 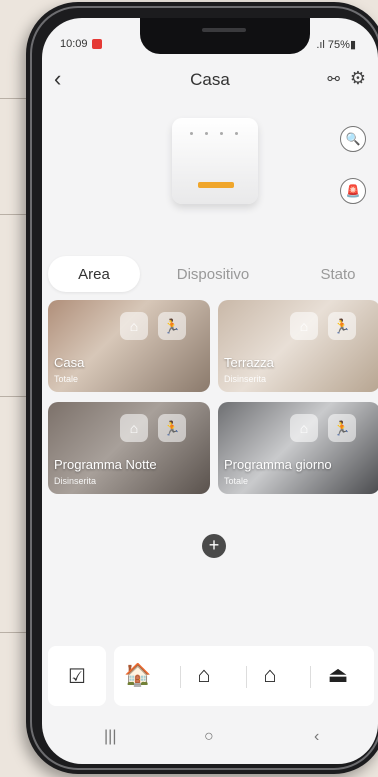 What do you see at coordinates (94, 274) in the screenshot?
I see `tab-area: Area` at bounding box center [94, 274].